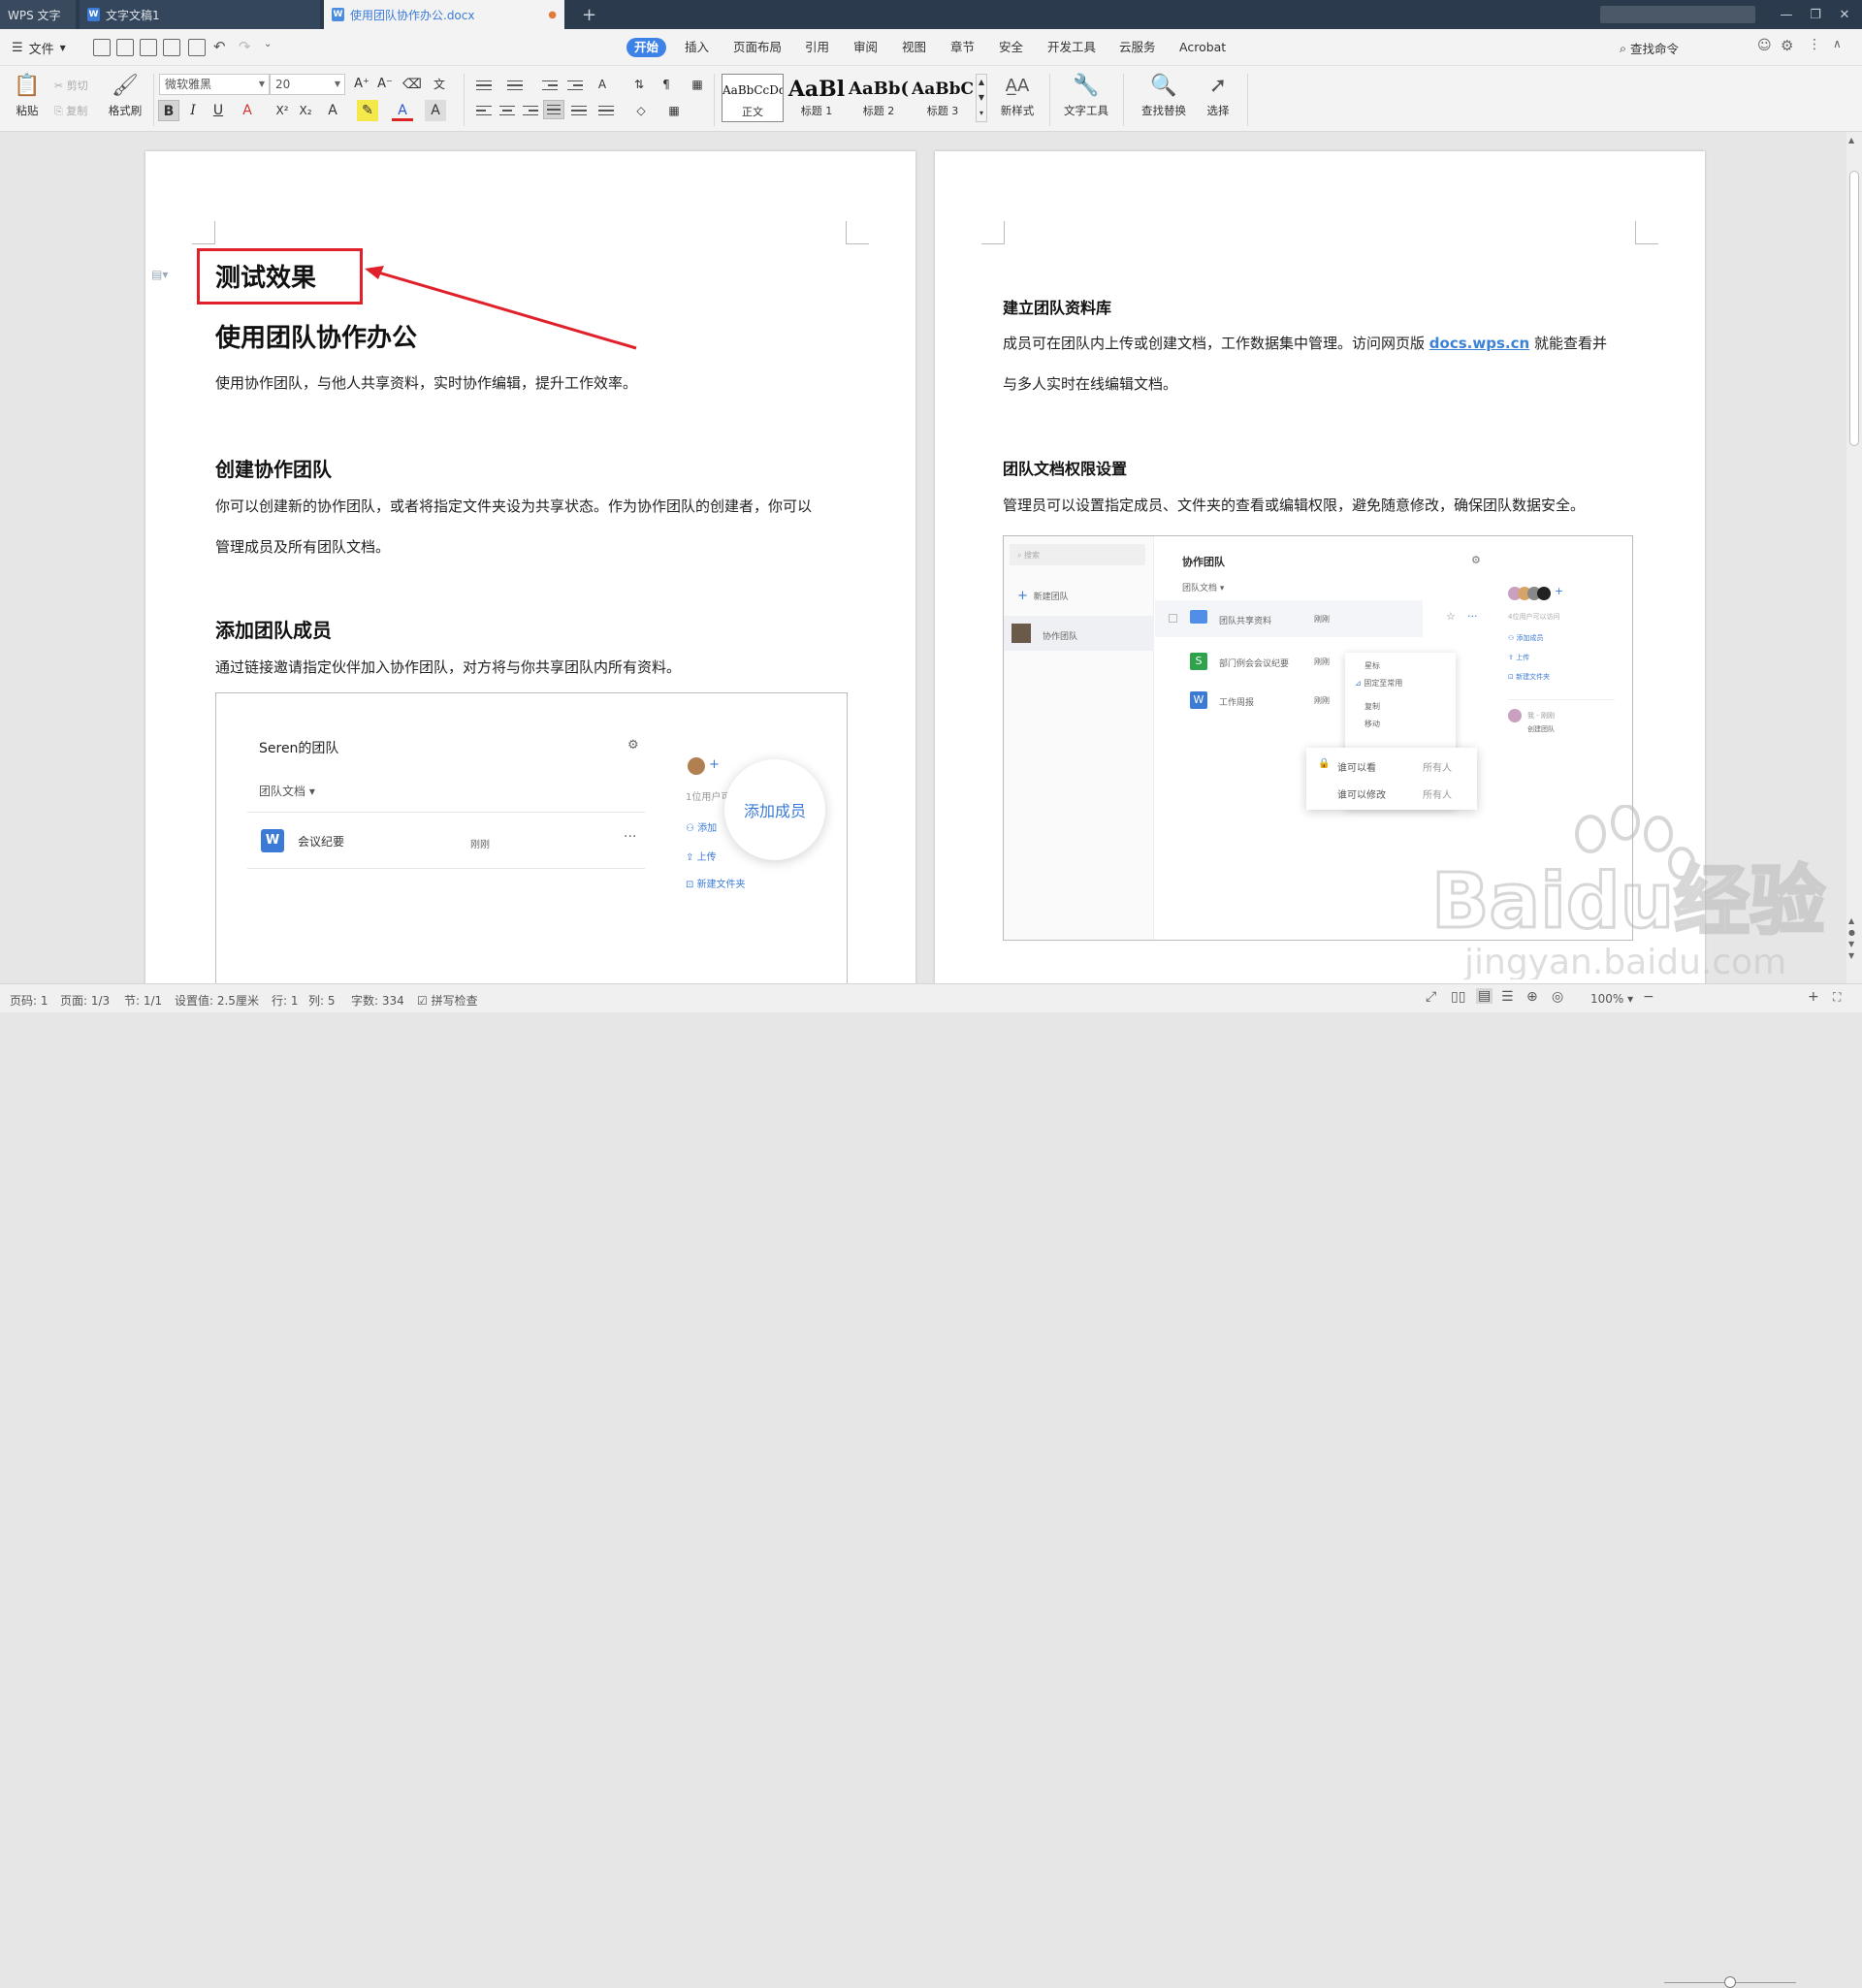 This screenshot has width=1862, height=1988. What do you see at coordinates (550, 85) in the screenshot?
I see `decrease-indent-icon` at bounding box center [550, 85].